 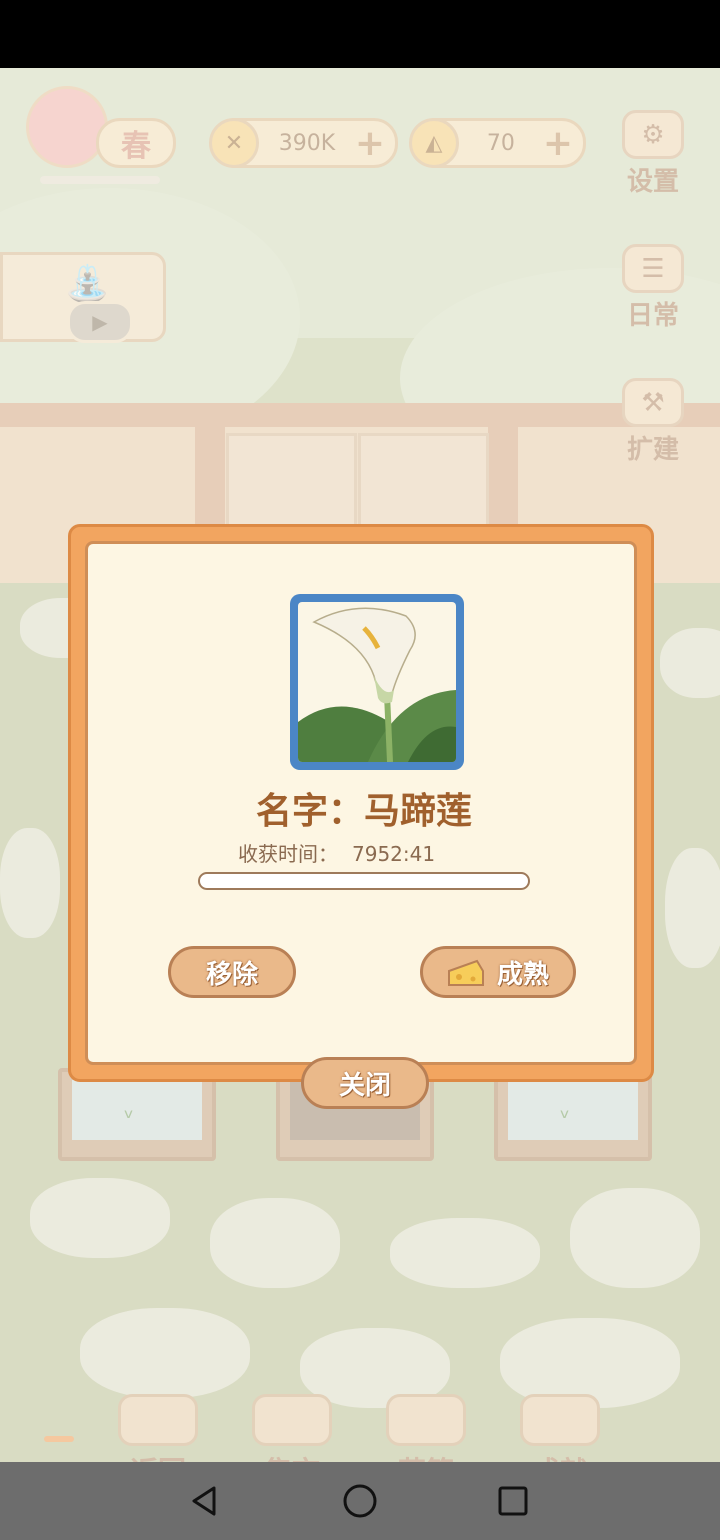 I want to click on remove-label: 移除, so click(x=231, y=974).